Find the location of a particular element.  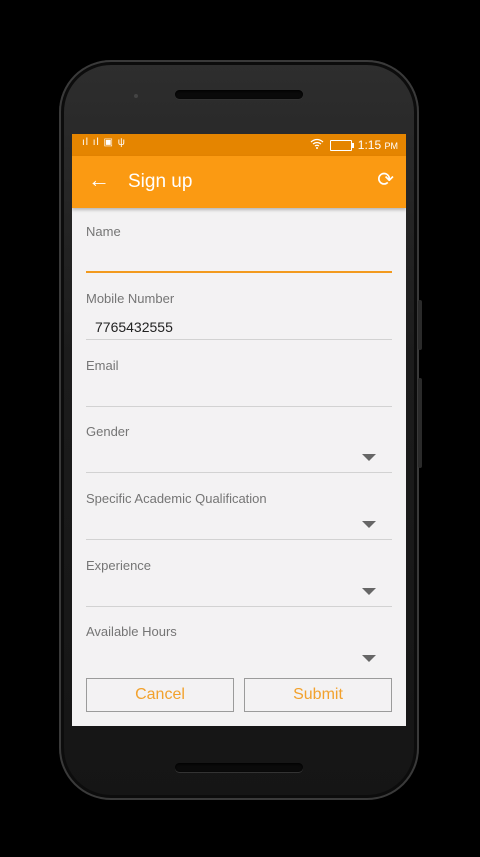

top-speaker is located at coordinates (239, 94).